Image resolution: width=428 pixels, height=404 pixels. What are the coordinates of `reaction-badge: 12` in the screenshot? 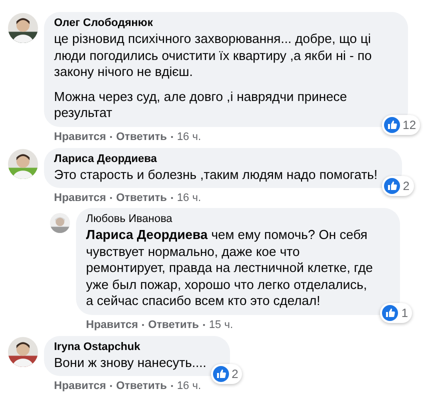 It's located at (401, 124).